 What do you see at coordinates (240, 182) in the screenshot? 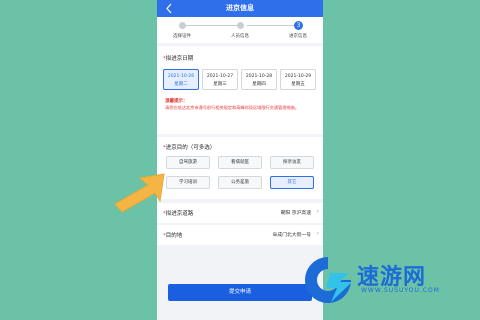
I see `purpose-option-business: 公务差旅` at bounding box center [240, 182].